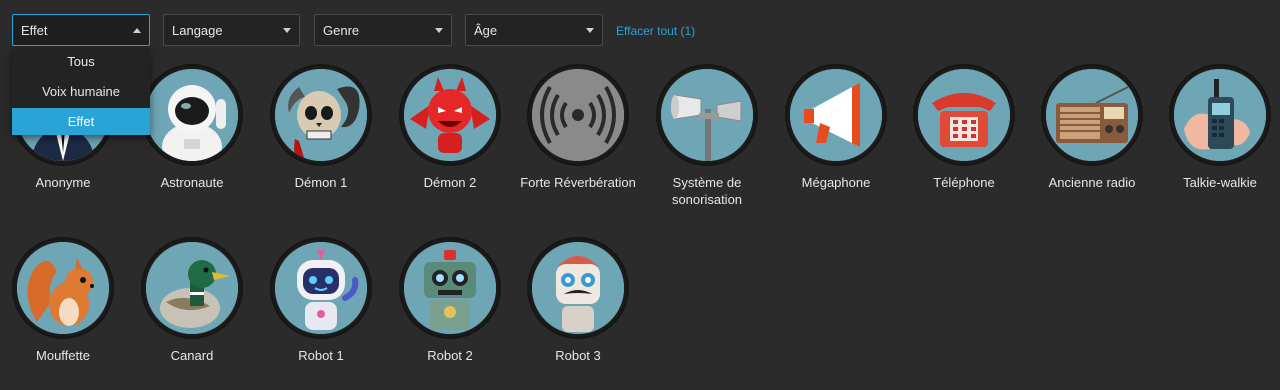  Describe the element at coordinates (137, 30) in the screenshot. I see `chevron-up-icon` at that location.